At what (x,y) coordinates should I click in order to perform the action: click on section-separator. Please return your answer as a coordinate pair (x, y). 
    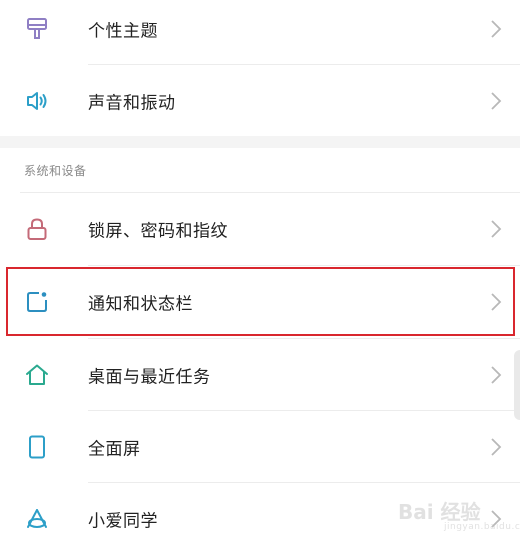
    Looking at the image, I should click on (260, 142).